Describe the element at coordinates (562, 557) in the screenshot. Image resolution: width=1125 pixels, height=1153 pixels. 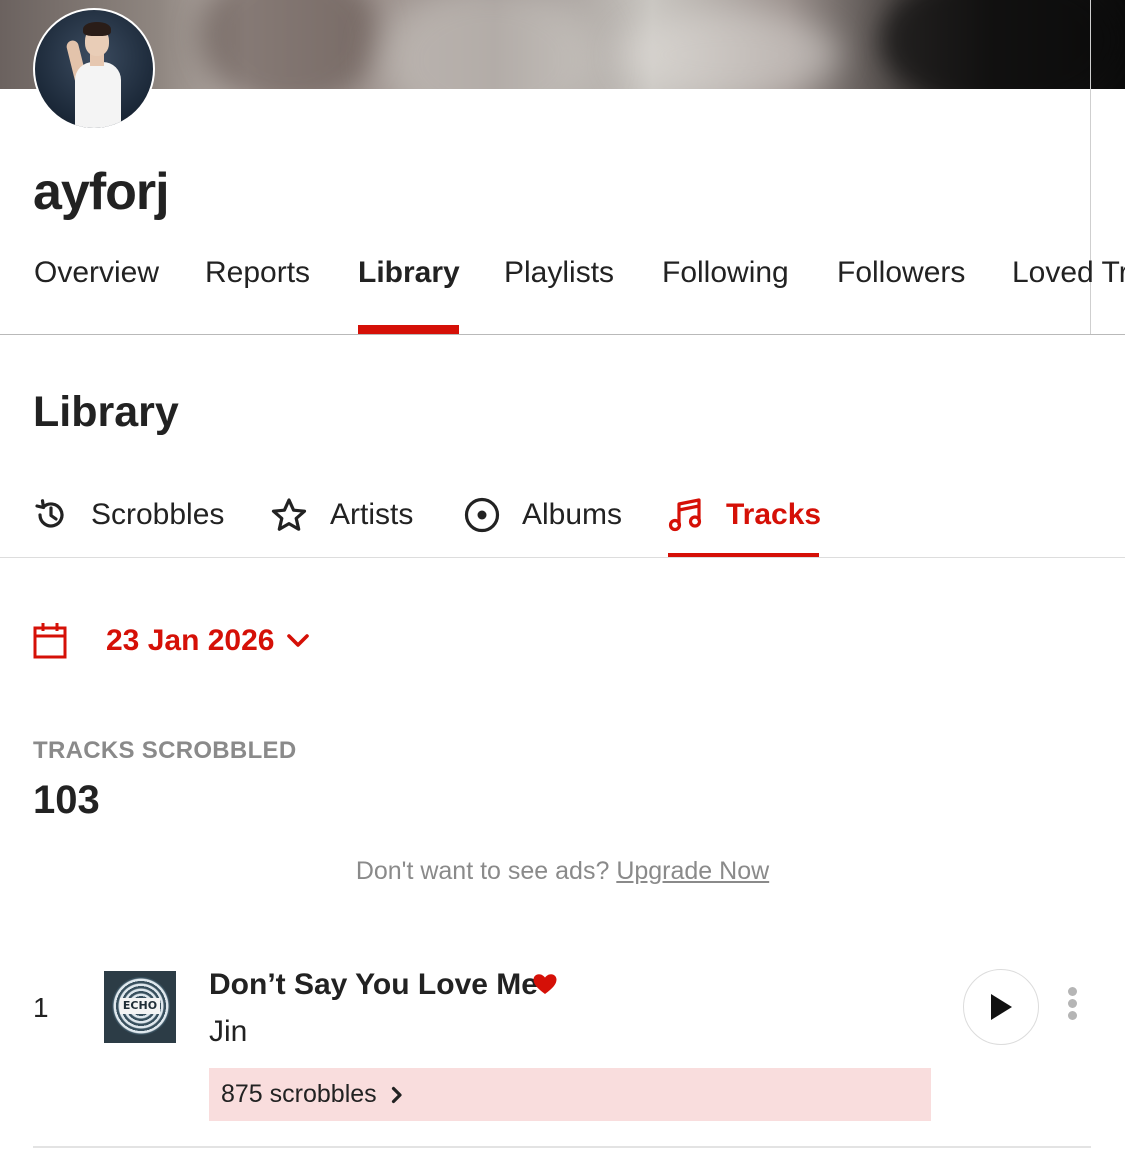
I see `tabs-divider` at that location.